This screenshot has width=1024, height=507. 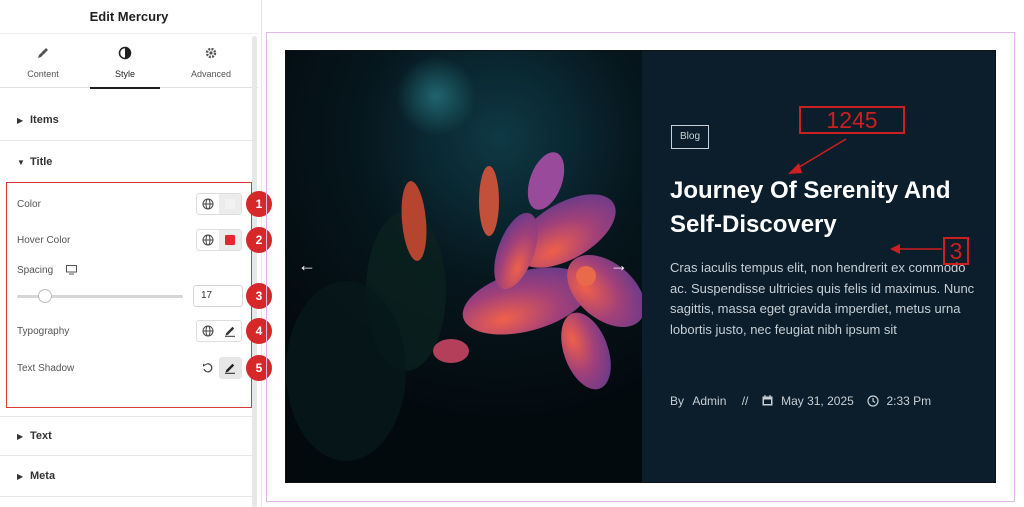 What do you see at coordinates (44, 240) in the screenshot?
I see `hover-color-label: Hover Color` at bounding box center [44, 240].